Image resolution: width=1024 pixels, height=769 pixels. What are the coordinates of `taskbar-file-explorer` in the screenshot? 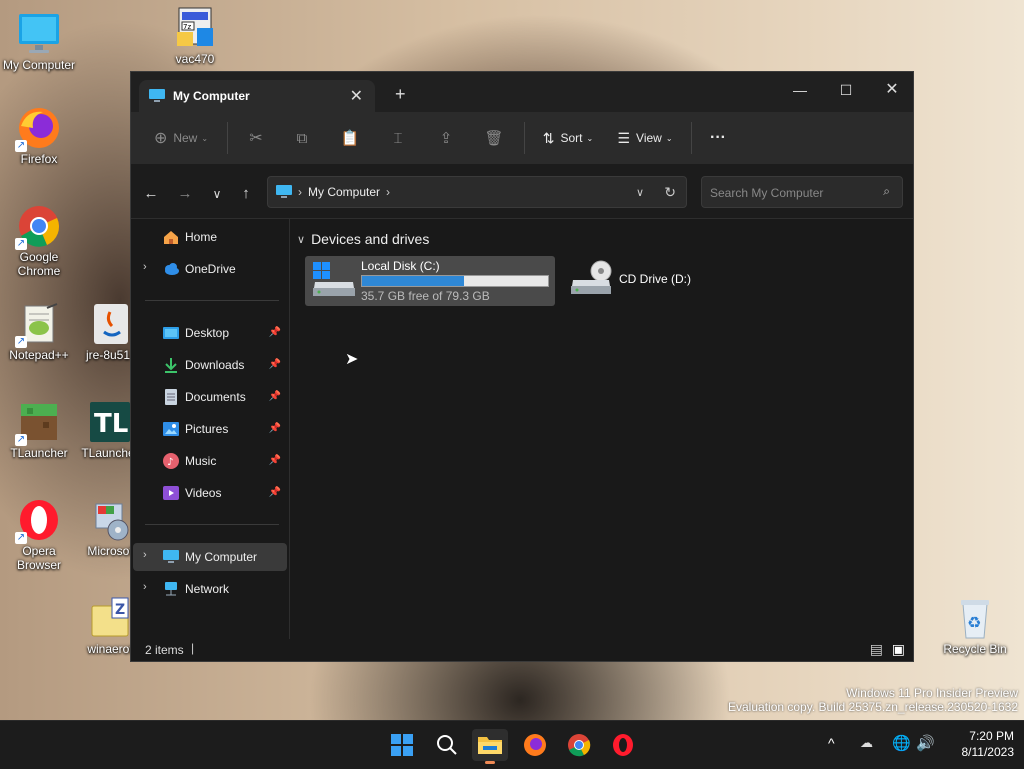 It's located at (490, 746).